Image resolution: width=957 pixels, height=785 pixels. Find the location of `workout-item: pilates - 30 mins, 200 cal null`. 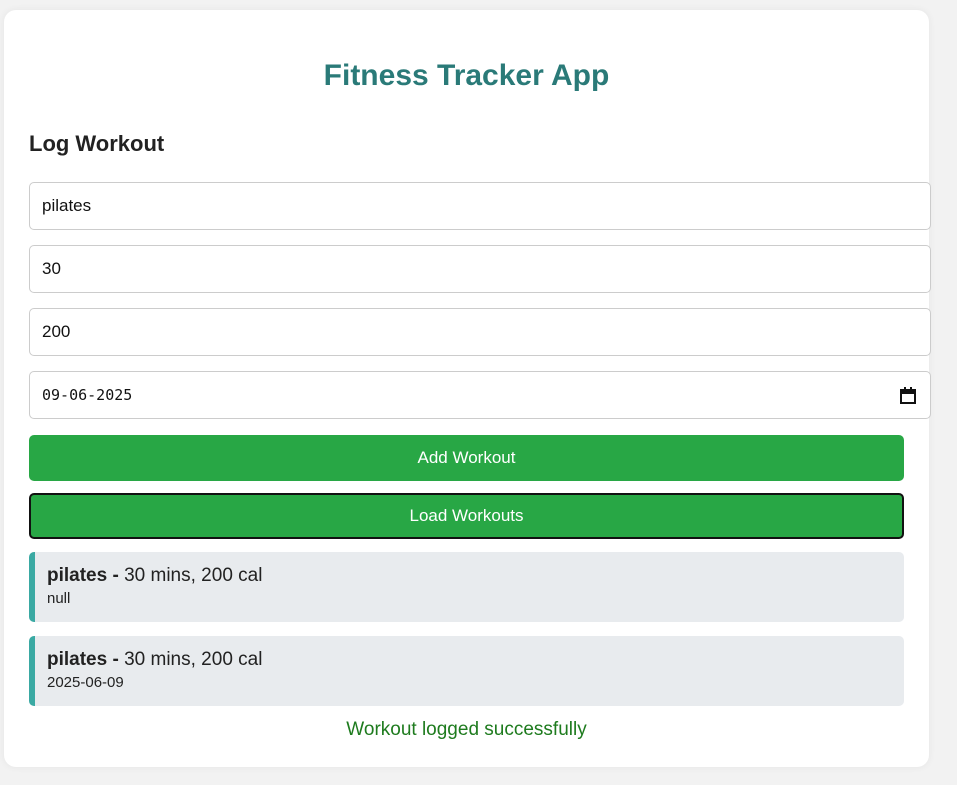

workout-item: pilates - 30 mins, 200 cal null is located at coordinates (466, 587).